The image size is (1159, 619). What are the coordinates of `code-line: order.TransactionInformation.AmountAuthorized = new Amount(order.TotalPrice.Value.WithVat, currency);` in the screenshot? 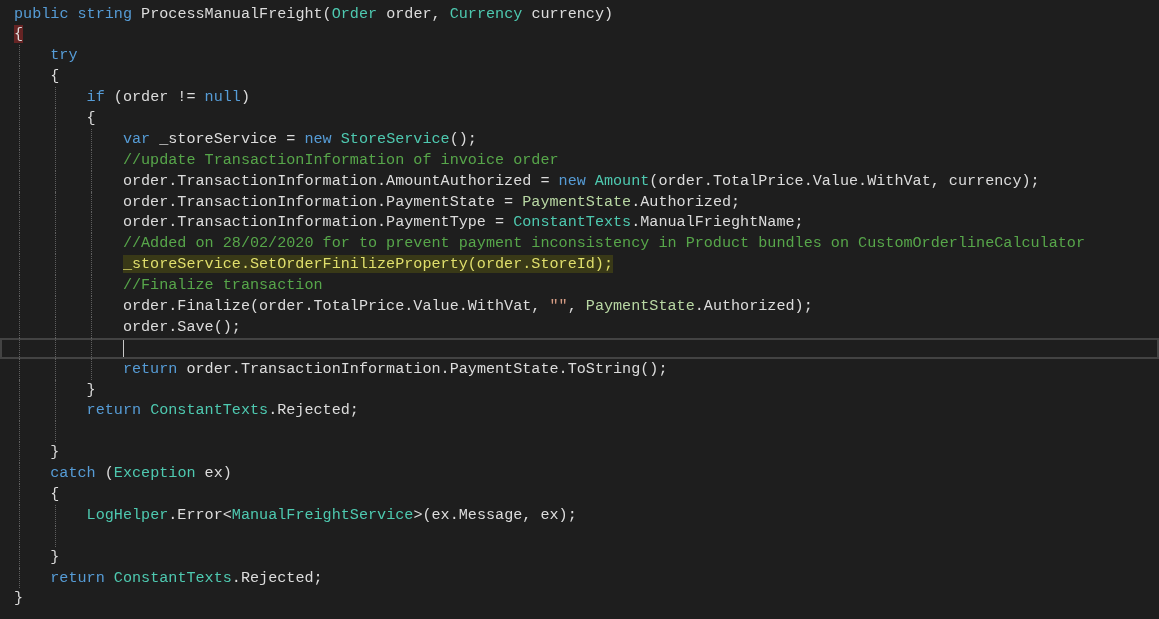 It's located at (581, 181).